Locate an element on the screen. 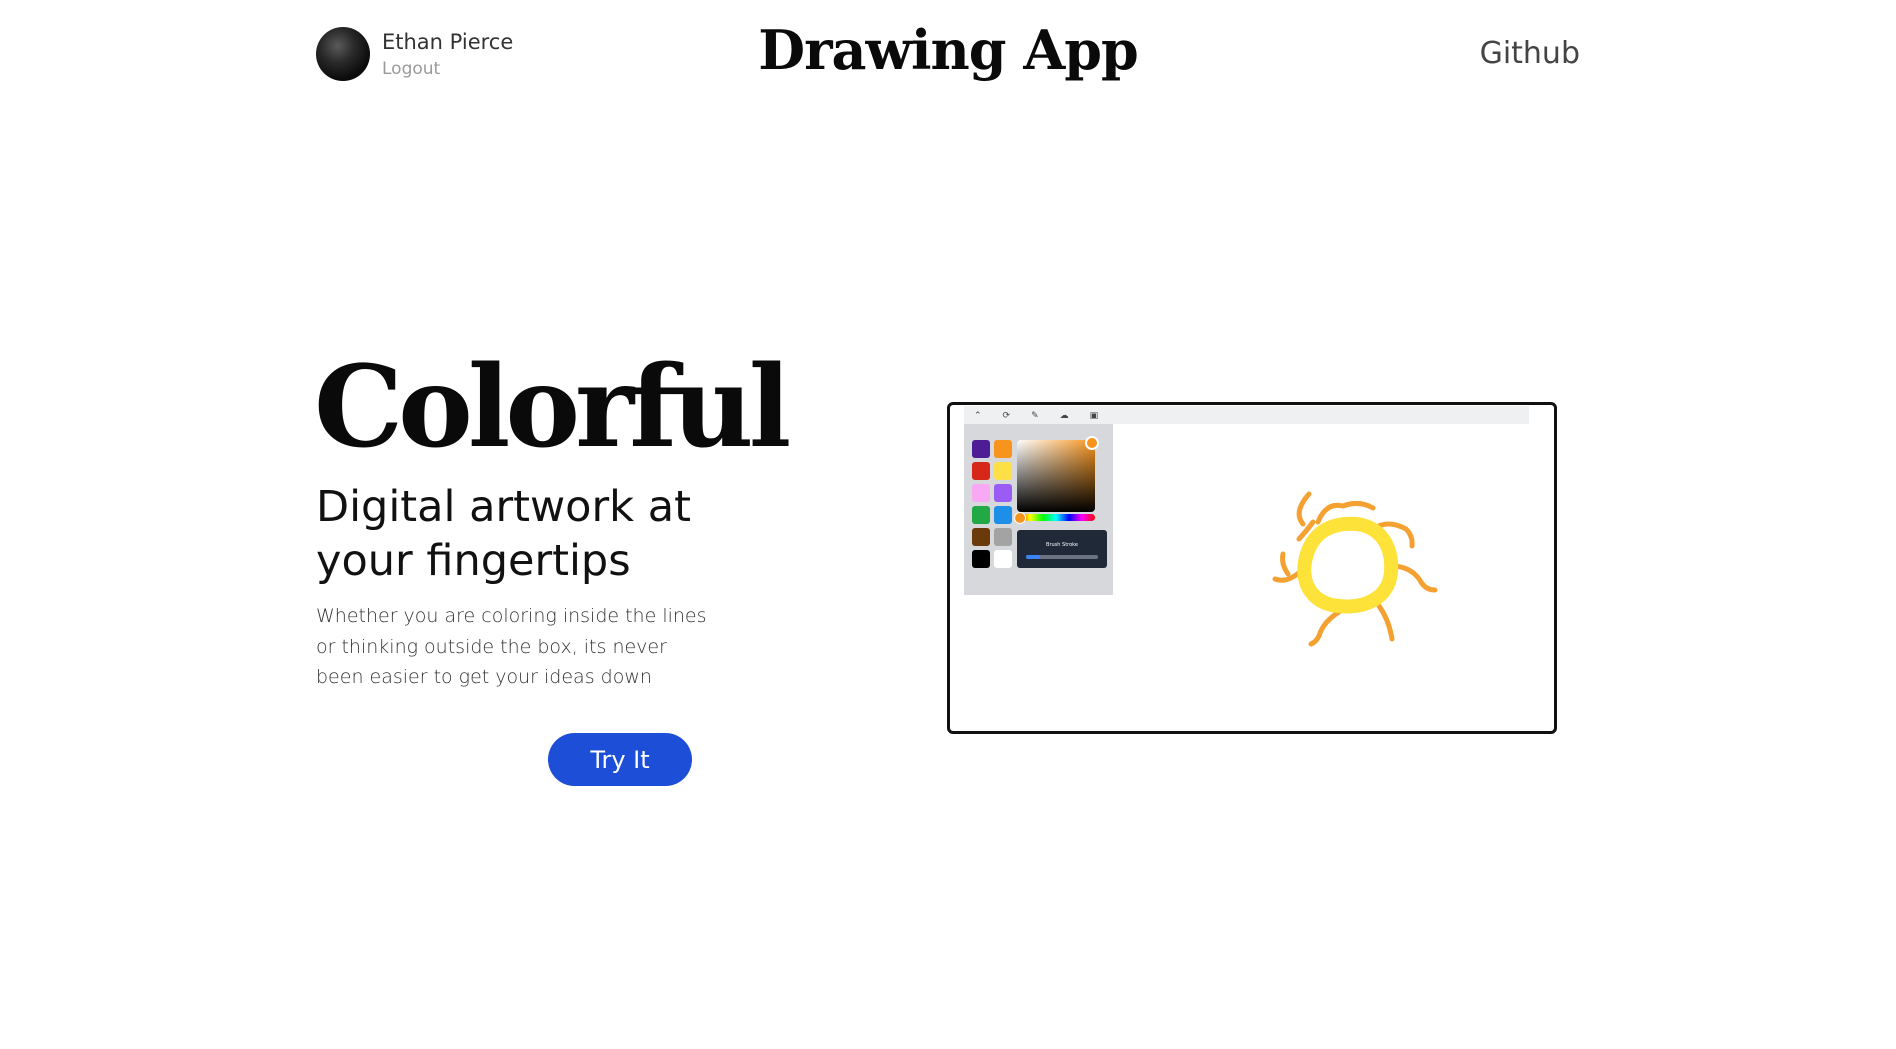  chevron-up-icon: ⌃ is located at coordinates (978, 414).